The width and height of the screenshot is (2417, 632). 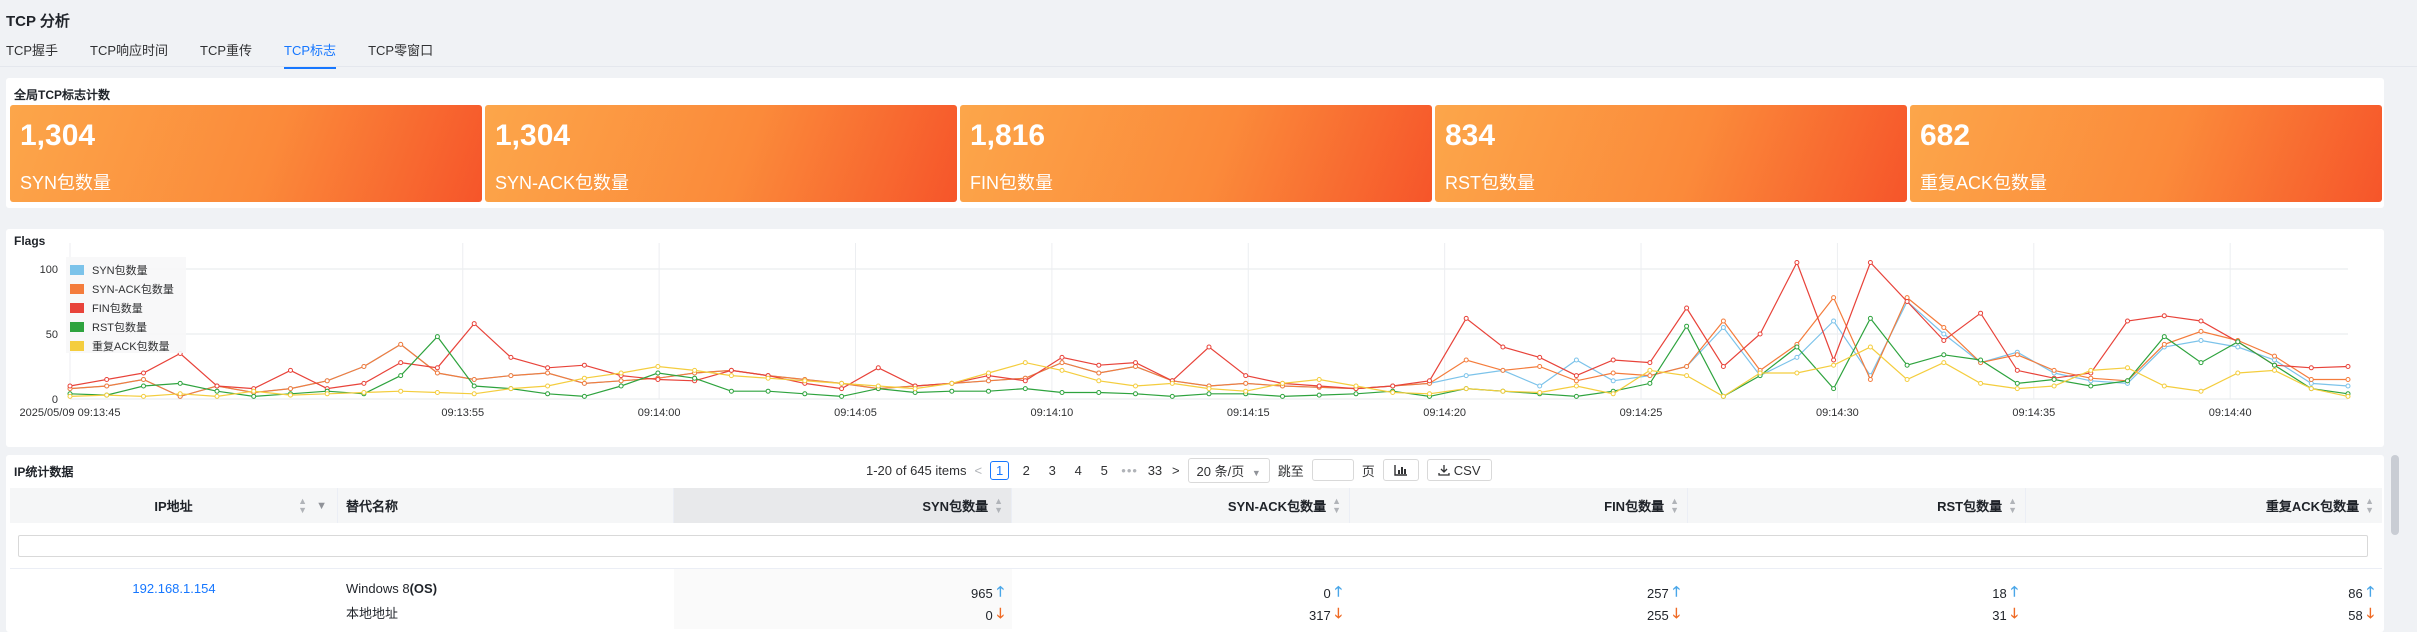 What do you see at coordinates (174, 588) in the screenshot?
I see `ip-link: 192.168.1.154` at bounding box center [174, 588].